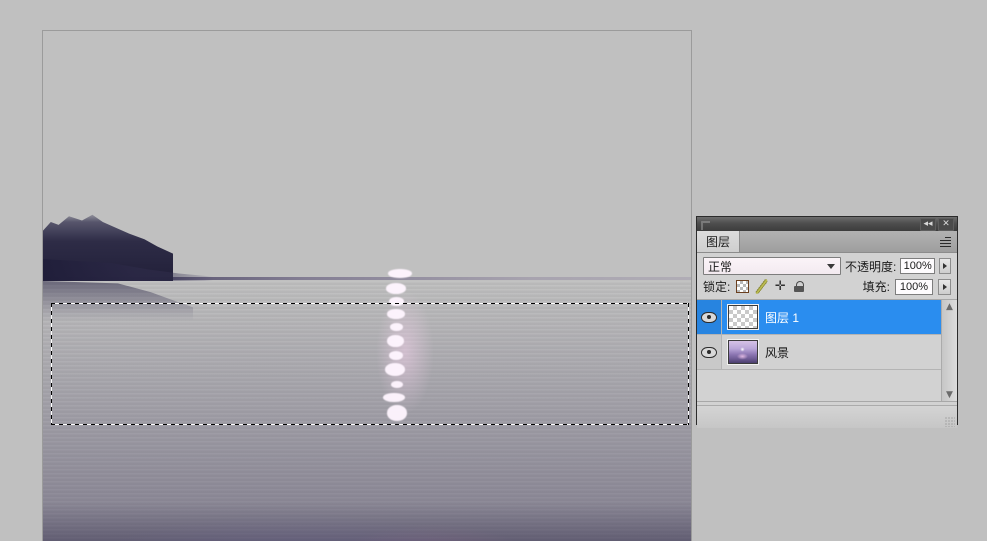 The height and width of the screenshot is (541, 987). I want to click on panel-menu-icon, so click(945, 241).